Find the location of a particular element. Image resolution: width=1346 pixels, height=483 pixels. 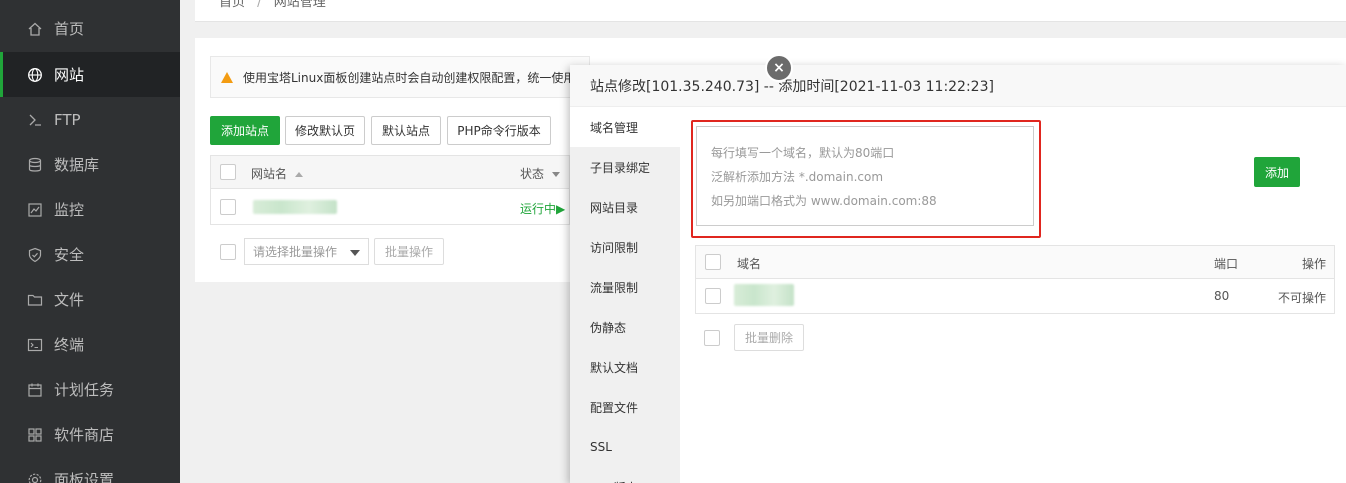

tab-subdirectory-binding: 子目录绑定 is located at coordinates (625, 167).